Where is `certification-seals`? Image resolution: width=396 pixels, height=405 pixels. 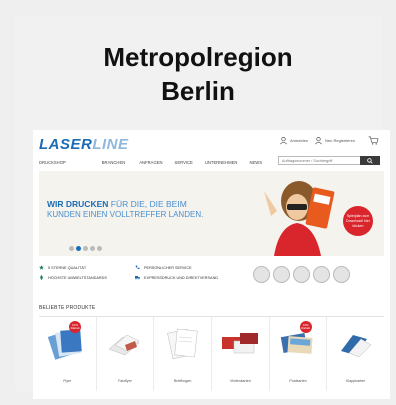 certification-seals is located at coordinates (301, 274).